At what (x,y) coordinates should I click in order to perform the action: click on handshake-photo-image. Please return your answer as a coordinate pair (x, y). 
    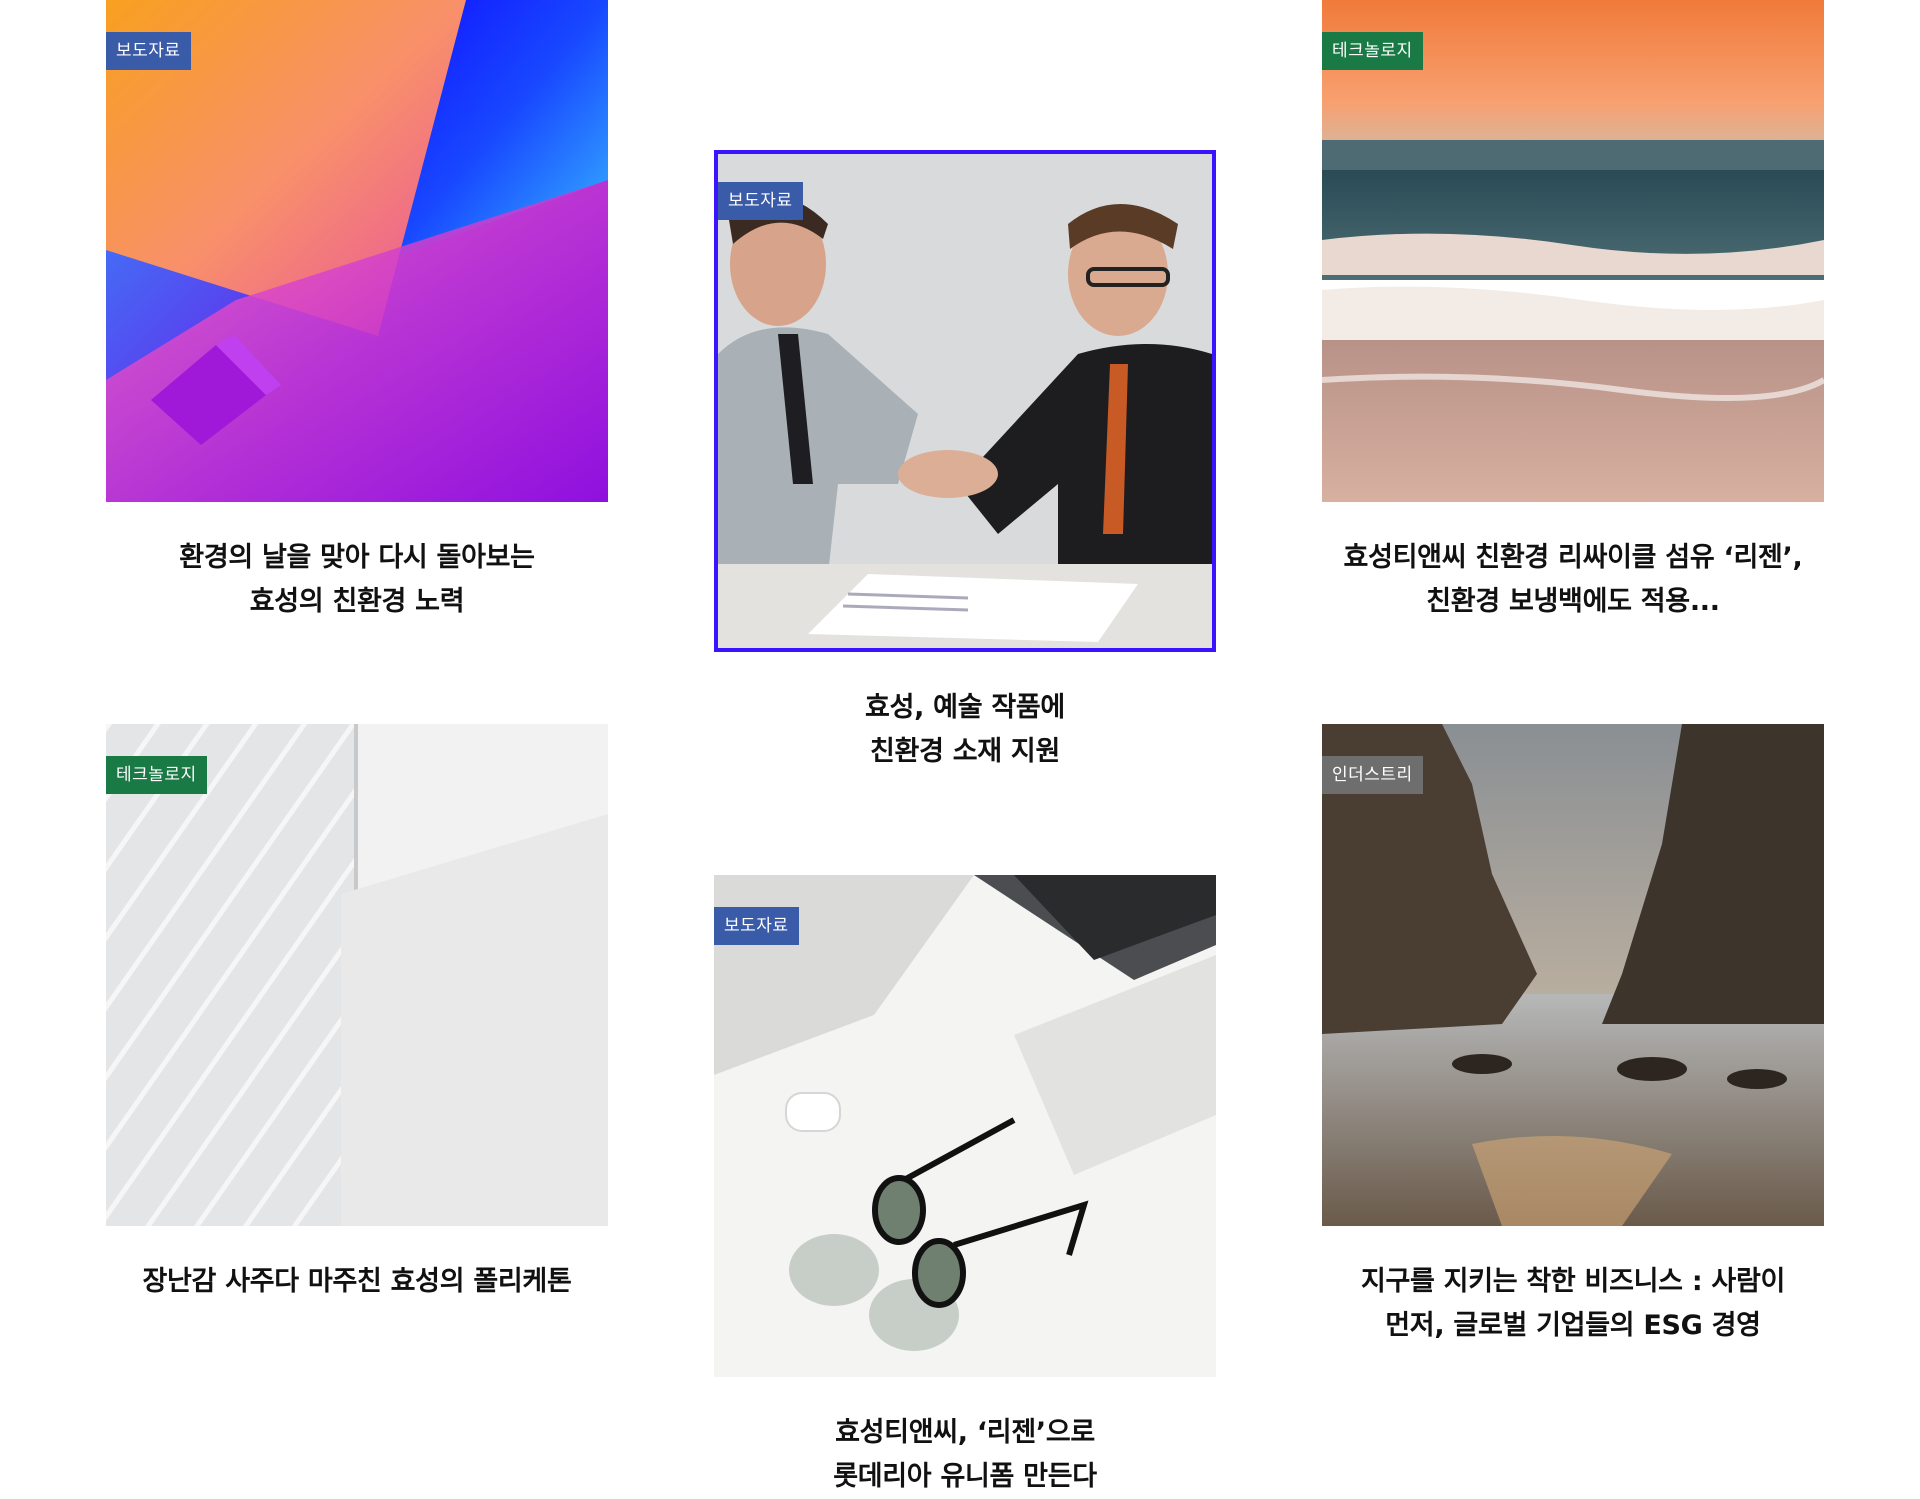
    Looking at the image, I should click on (965, 401).